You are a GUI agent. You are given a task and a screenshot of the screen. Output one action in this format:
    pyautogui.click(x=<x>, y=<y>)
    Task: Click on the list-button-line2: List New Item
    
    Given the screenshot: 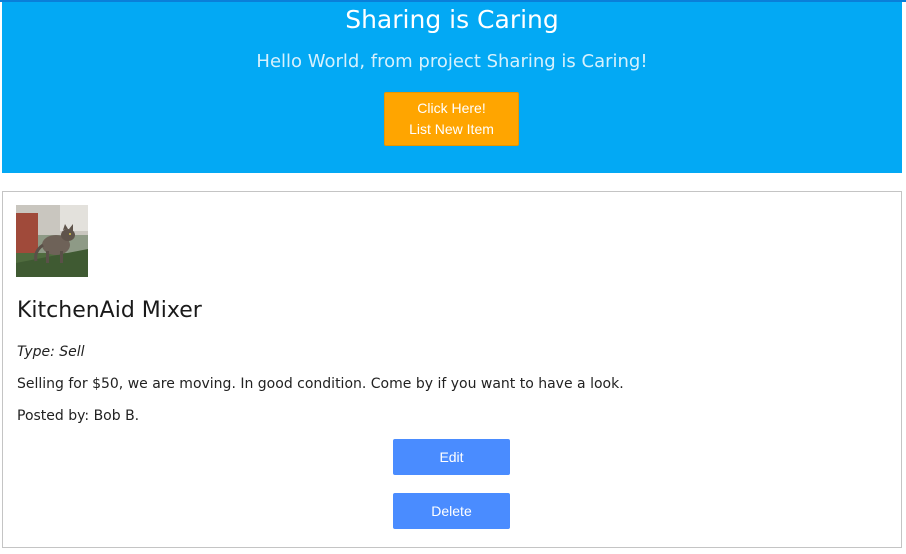 What is the action you would take?
    pyautogui.click(x=451, y=129)
    